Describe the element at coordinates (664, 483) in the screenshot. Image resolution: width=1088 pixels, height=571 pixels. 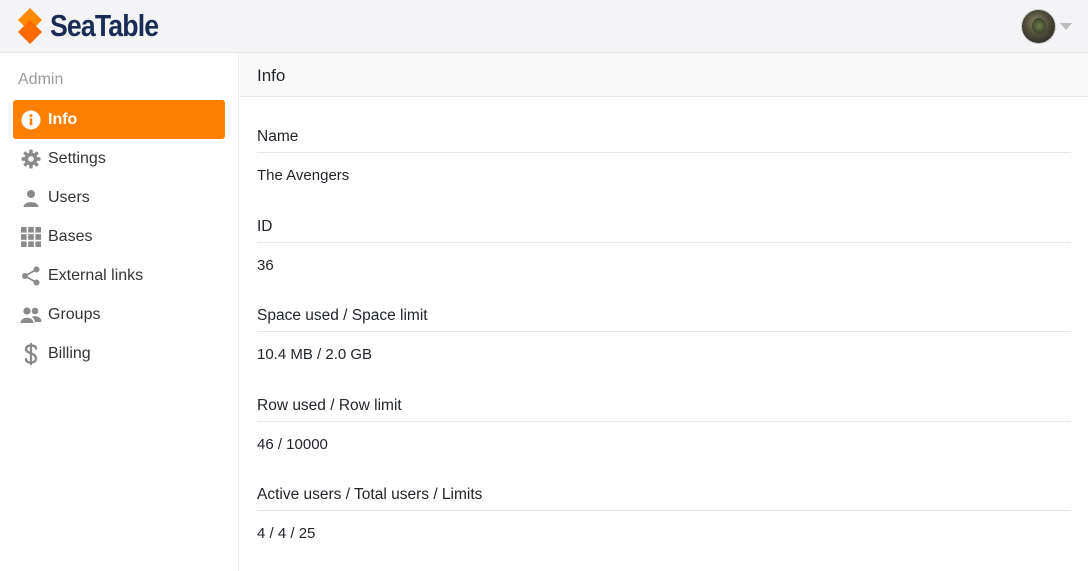
I see `info-label: Active users / Total users / Limits` at that location.